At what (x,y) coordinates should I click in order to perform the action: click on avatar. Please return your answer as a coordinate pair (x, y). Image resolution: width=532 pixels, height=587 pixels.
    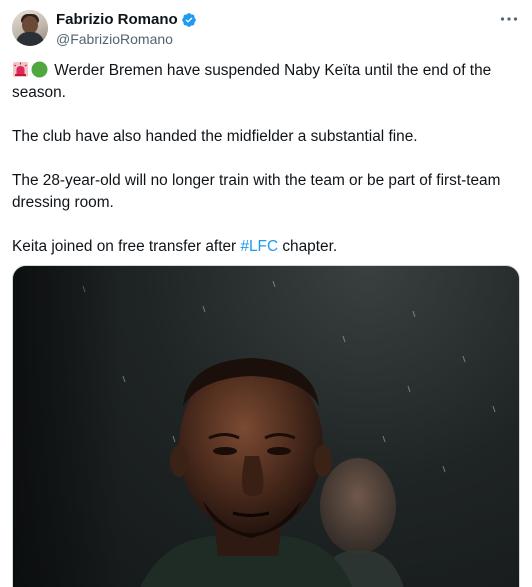
    Looking at the image, I should click on (30, 28).